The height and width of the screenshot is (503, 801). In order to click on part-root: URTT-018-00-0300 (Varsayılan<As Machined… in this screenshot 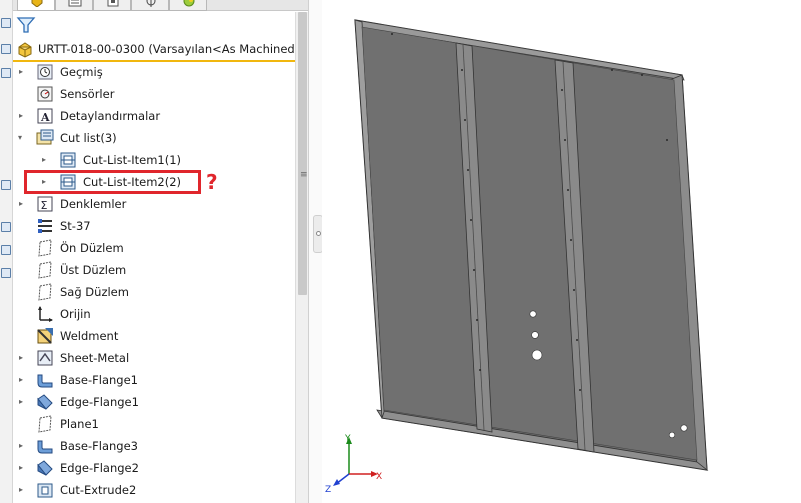, I will do `click(165, 49)`.